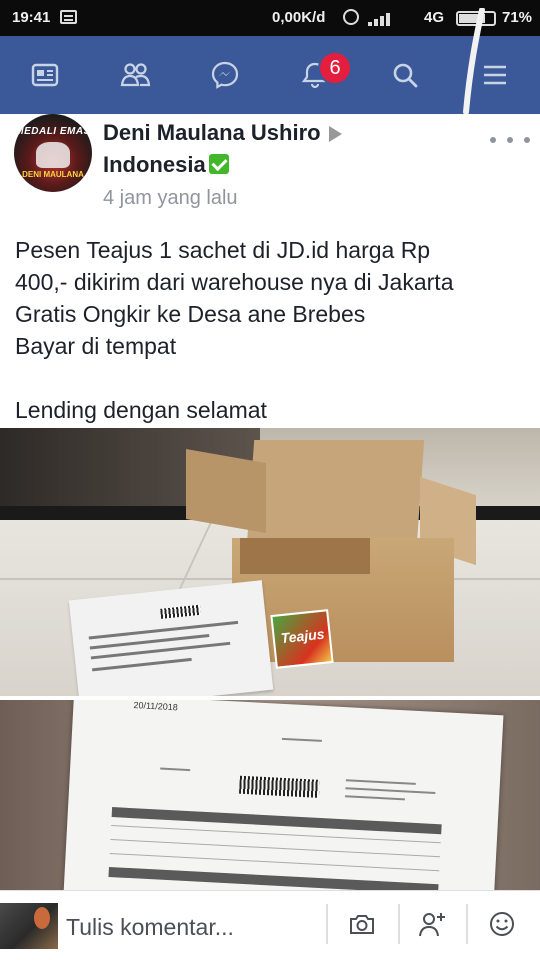 This screenshot has height=960, width=540. What do you see at coordinates (434, 17) in the screenshot?
I see `network-type: 4G` at bounding box center [434, 17].